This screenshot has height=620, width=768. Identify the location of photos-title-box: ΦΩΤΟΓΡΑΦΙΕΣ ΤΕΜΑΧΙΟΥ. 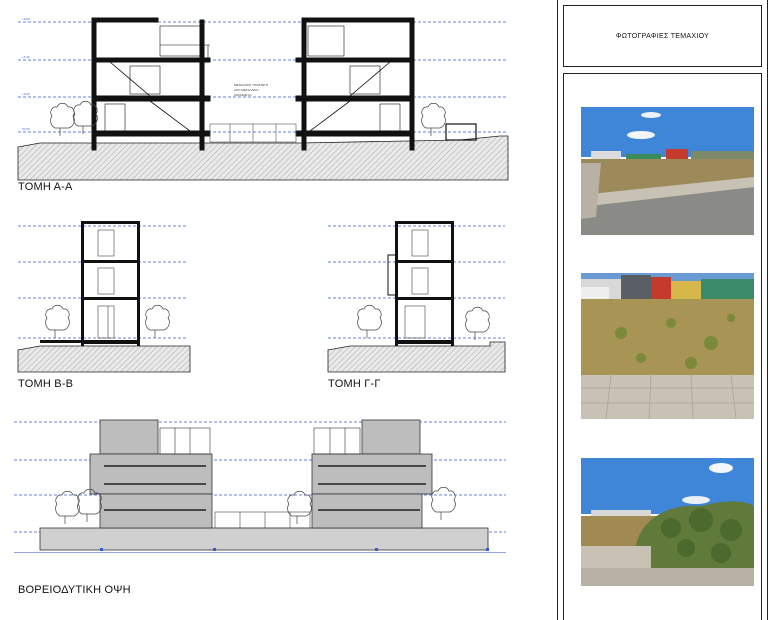
(662, 36).